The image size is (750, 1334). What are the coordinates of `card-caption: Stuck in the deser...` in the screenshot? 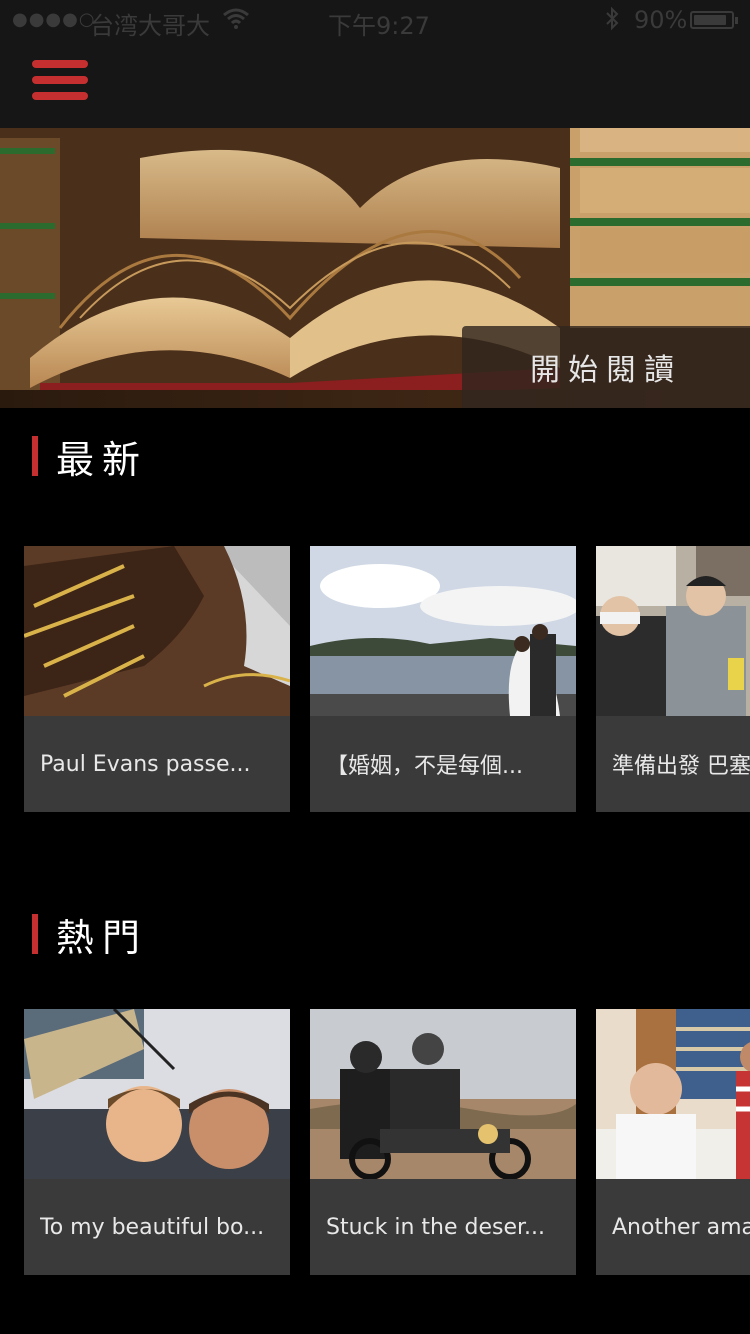 It's located at (436, 1227).